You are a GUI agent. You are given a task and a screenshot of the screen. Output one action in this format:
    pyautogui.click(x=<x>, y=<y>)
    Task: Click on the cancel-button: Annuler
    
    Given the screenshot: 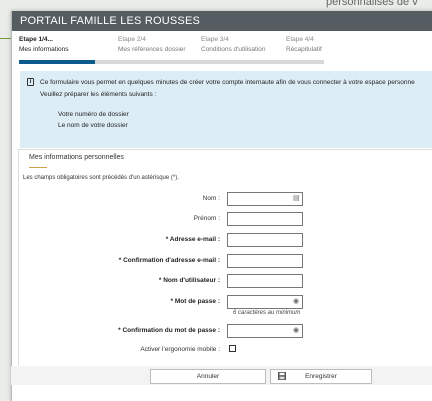 What is the action you would take?
    pyautogui.click(x=208, y=376)
    